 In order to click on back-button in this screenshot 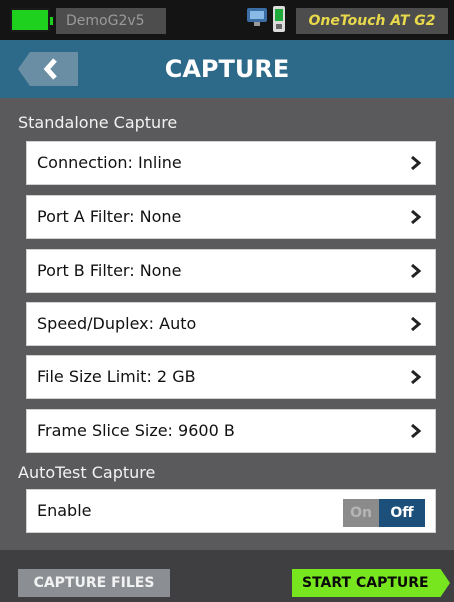, I will do `click(48, 69)`.